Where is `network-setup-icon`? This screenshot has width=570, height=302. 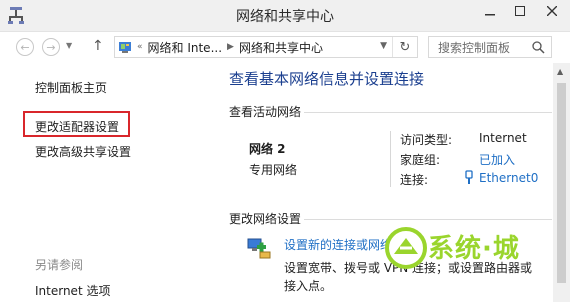
network-setup-icon is located at coordinates (259, 248).